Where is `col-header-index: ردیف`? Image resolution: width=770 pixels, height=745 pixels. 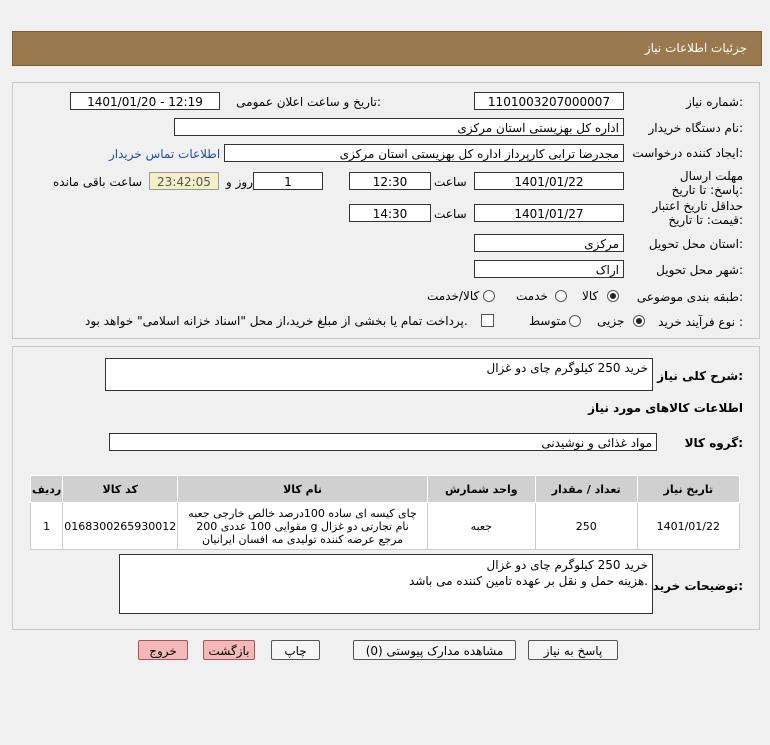 col-header-index: ردیف is located at coordinates (46, 489).